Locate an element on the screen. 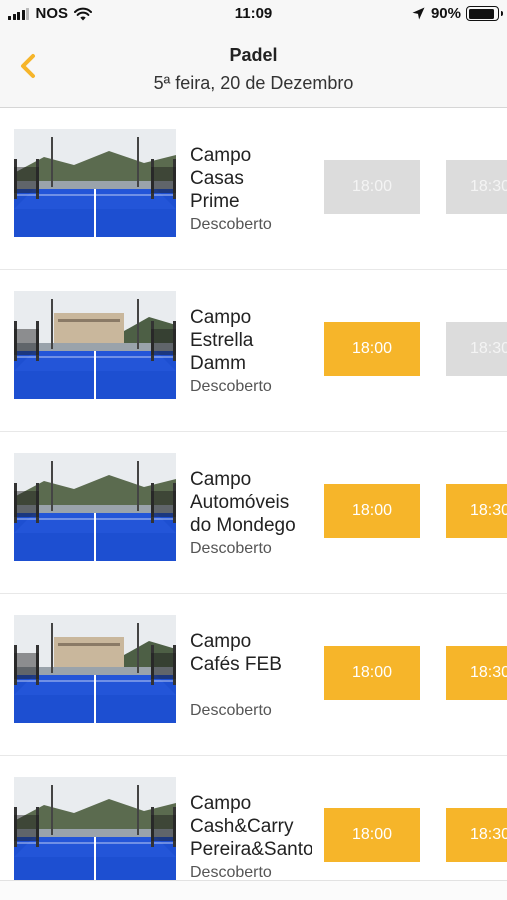  court-name: Campo Estrella Damm is located at coordinates (222, 340).